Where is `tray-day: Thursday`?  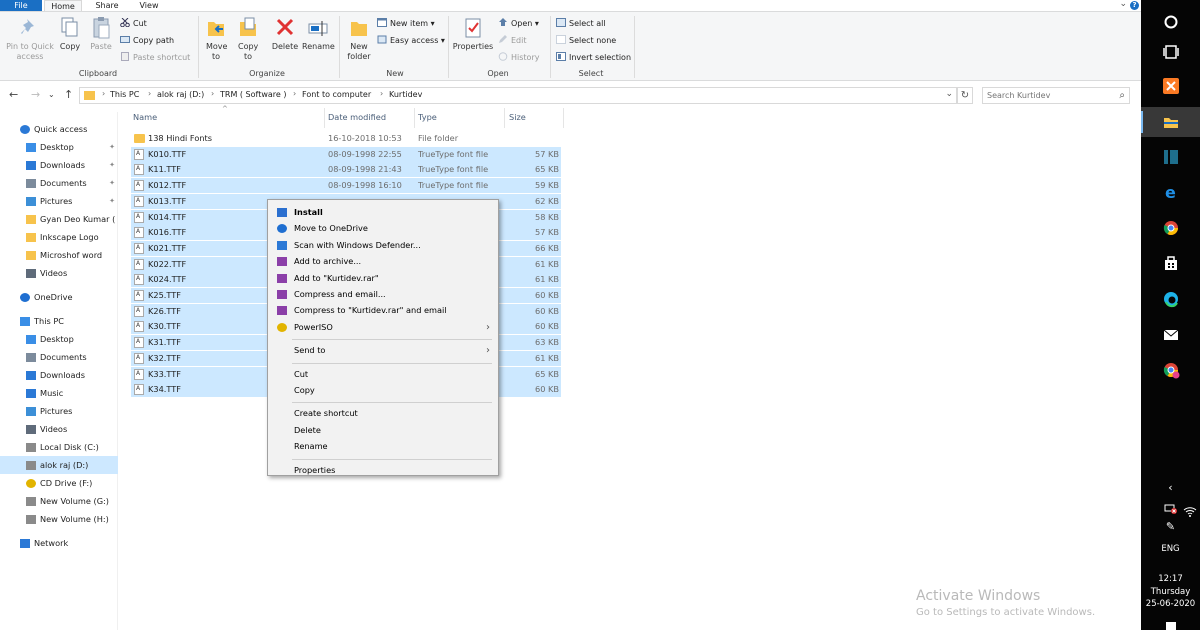
tray-day: Thursday is located at coordinates (1170, 592).